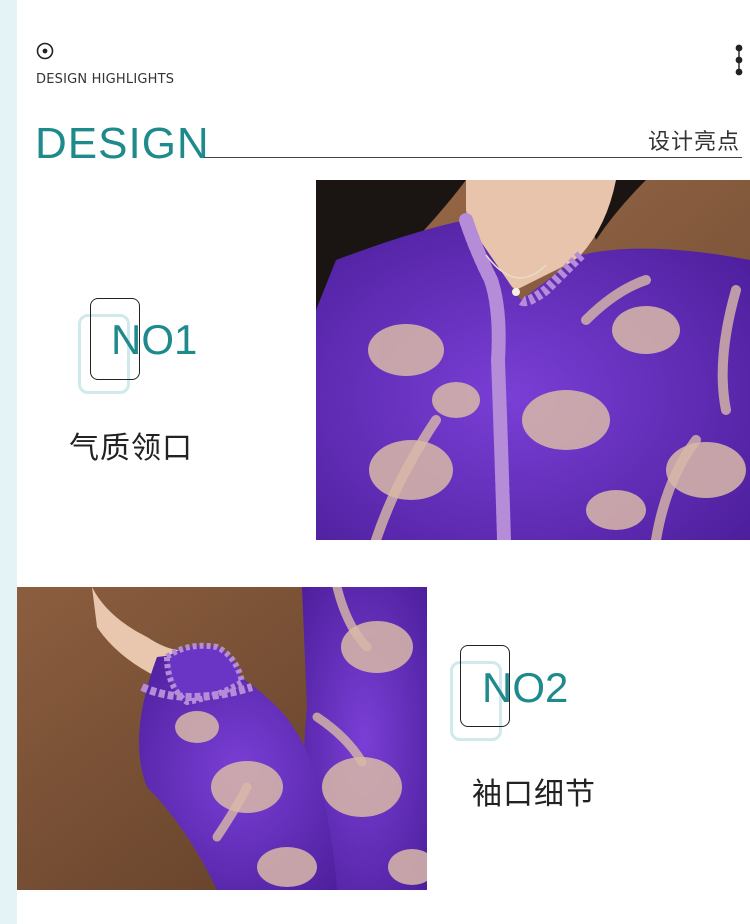 This screenshot has width=750, height=924. I want to click on design-highlights-cn-title: 设计亮点, so click(693, 142).